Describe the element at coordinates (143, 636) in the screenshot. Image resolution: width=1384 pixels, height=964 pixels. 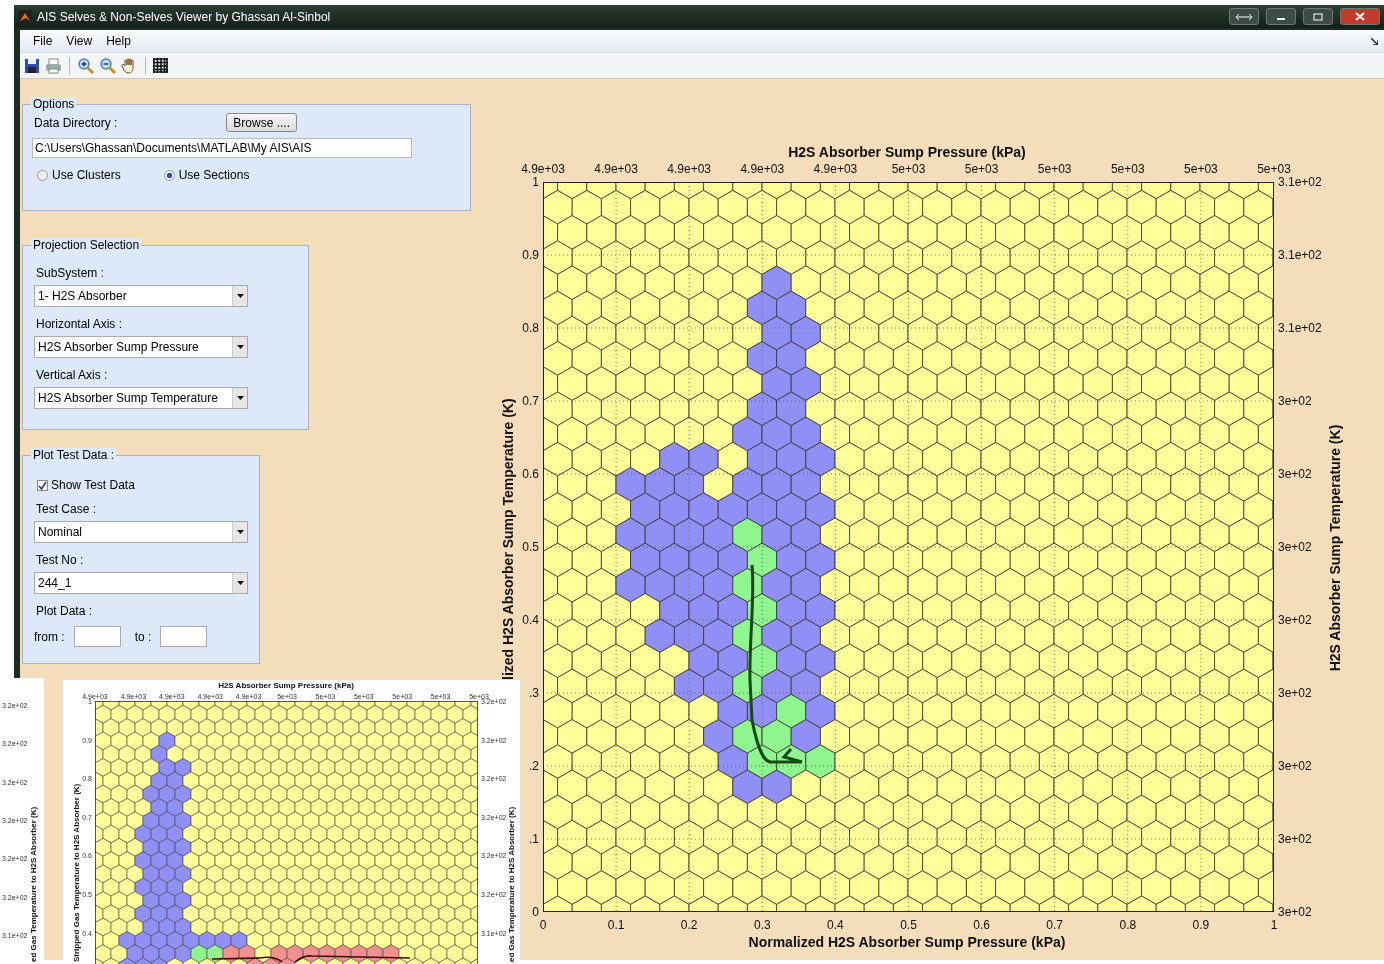
I see `field-label: to :` at that location.